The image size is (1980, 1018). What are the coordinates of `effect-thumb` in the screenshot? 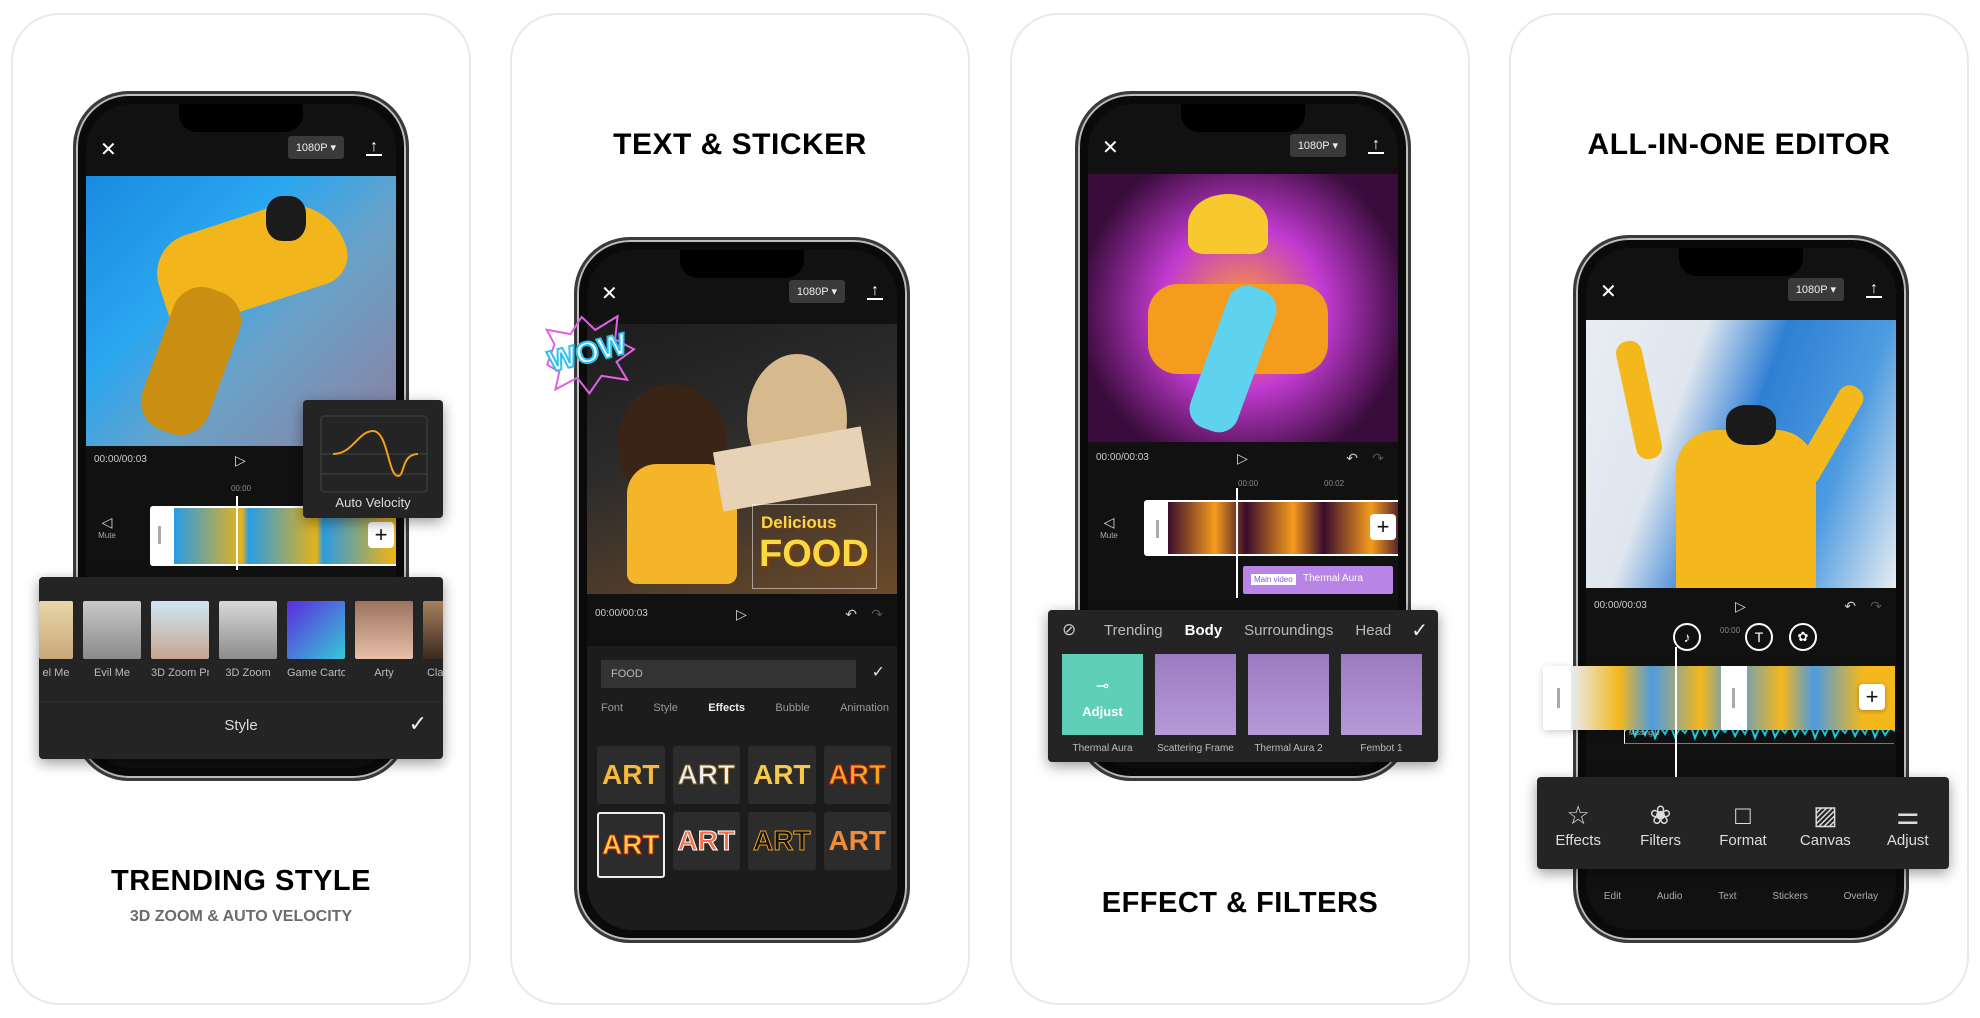 It's located at (1288, 694).